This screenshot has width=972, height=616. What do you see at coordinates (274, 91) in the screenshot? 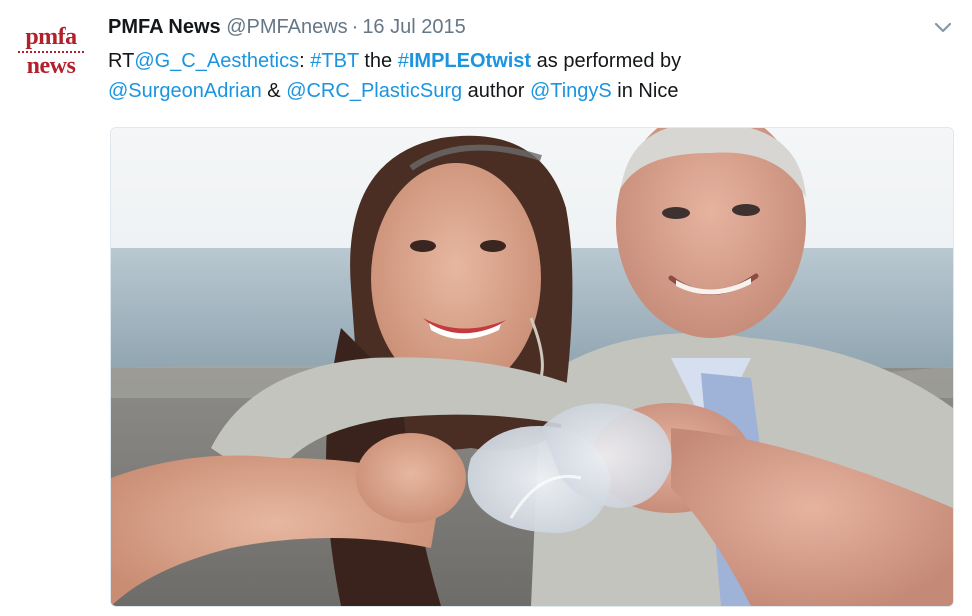
I see `text-amp: &` at bounding box center [274, 91].